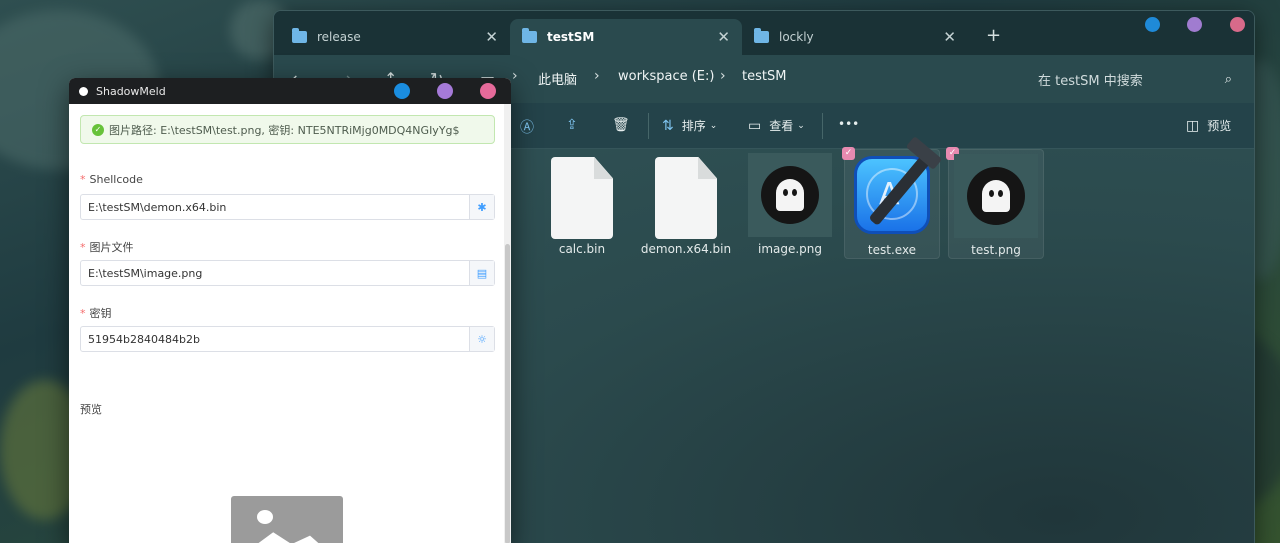  I want to click on scrollbar, so click(507, 323).